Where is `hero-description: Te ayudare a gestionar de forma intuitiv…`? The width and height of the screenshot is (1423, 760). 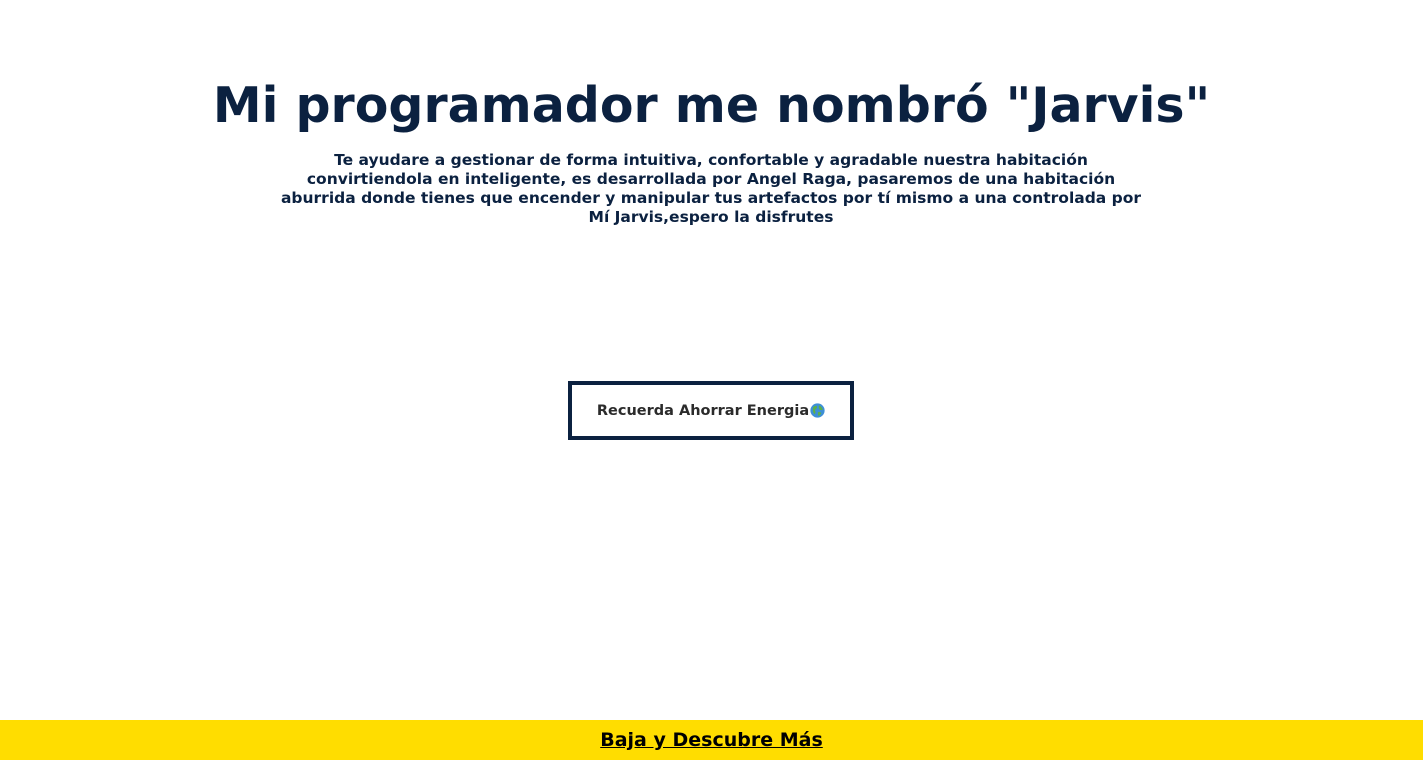 hero-description: Te ayudare a gestionar de forma intuitiv… is located at coordinates (711, 188).